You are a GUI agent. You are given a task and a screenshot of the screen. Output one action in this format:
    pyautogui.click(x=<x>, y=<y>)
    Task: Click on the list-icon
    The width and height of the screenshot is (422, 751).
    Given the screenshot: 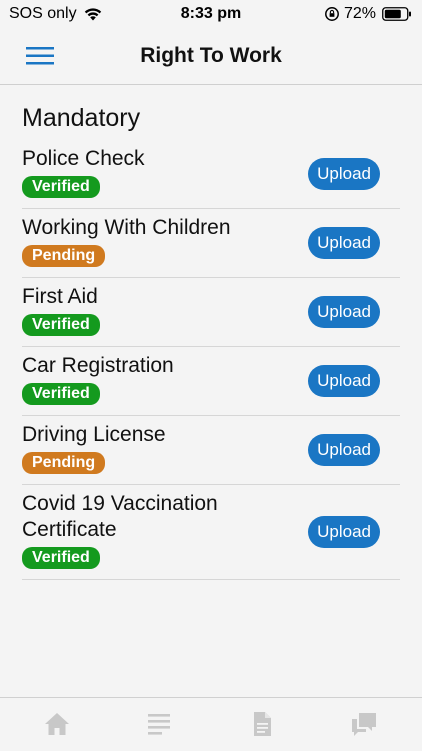 What is the action you would take?
    pyautogui.click(x=159, y=724)
    